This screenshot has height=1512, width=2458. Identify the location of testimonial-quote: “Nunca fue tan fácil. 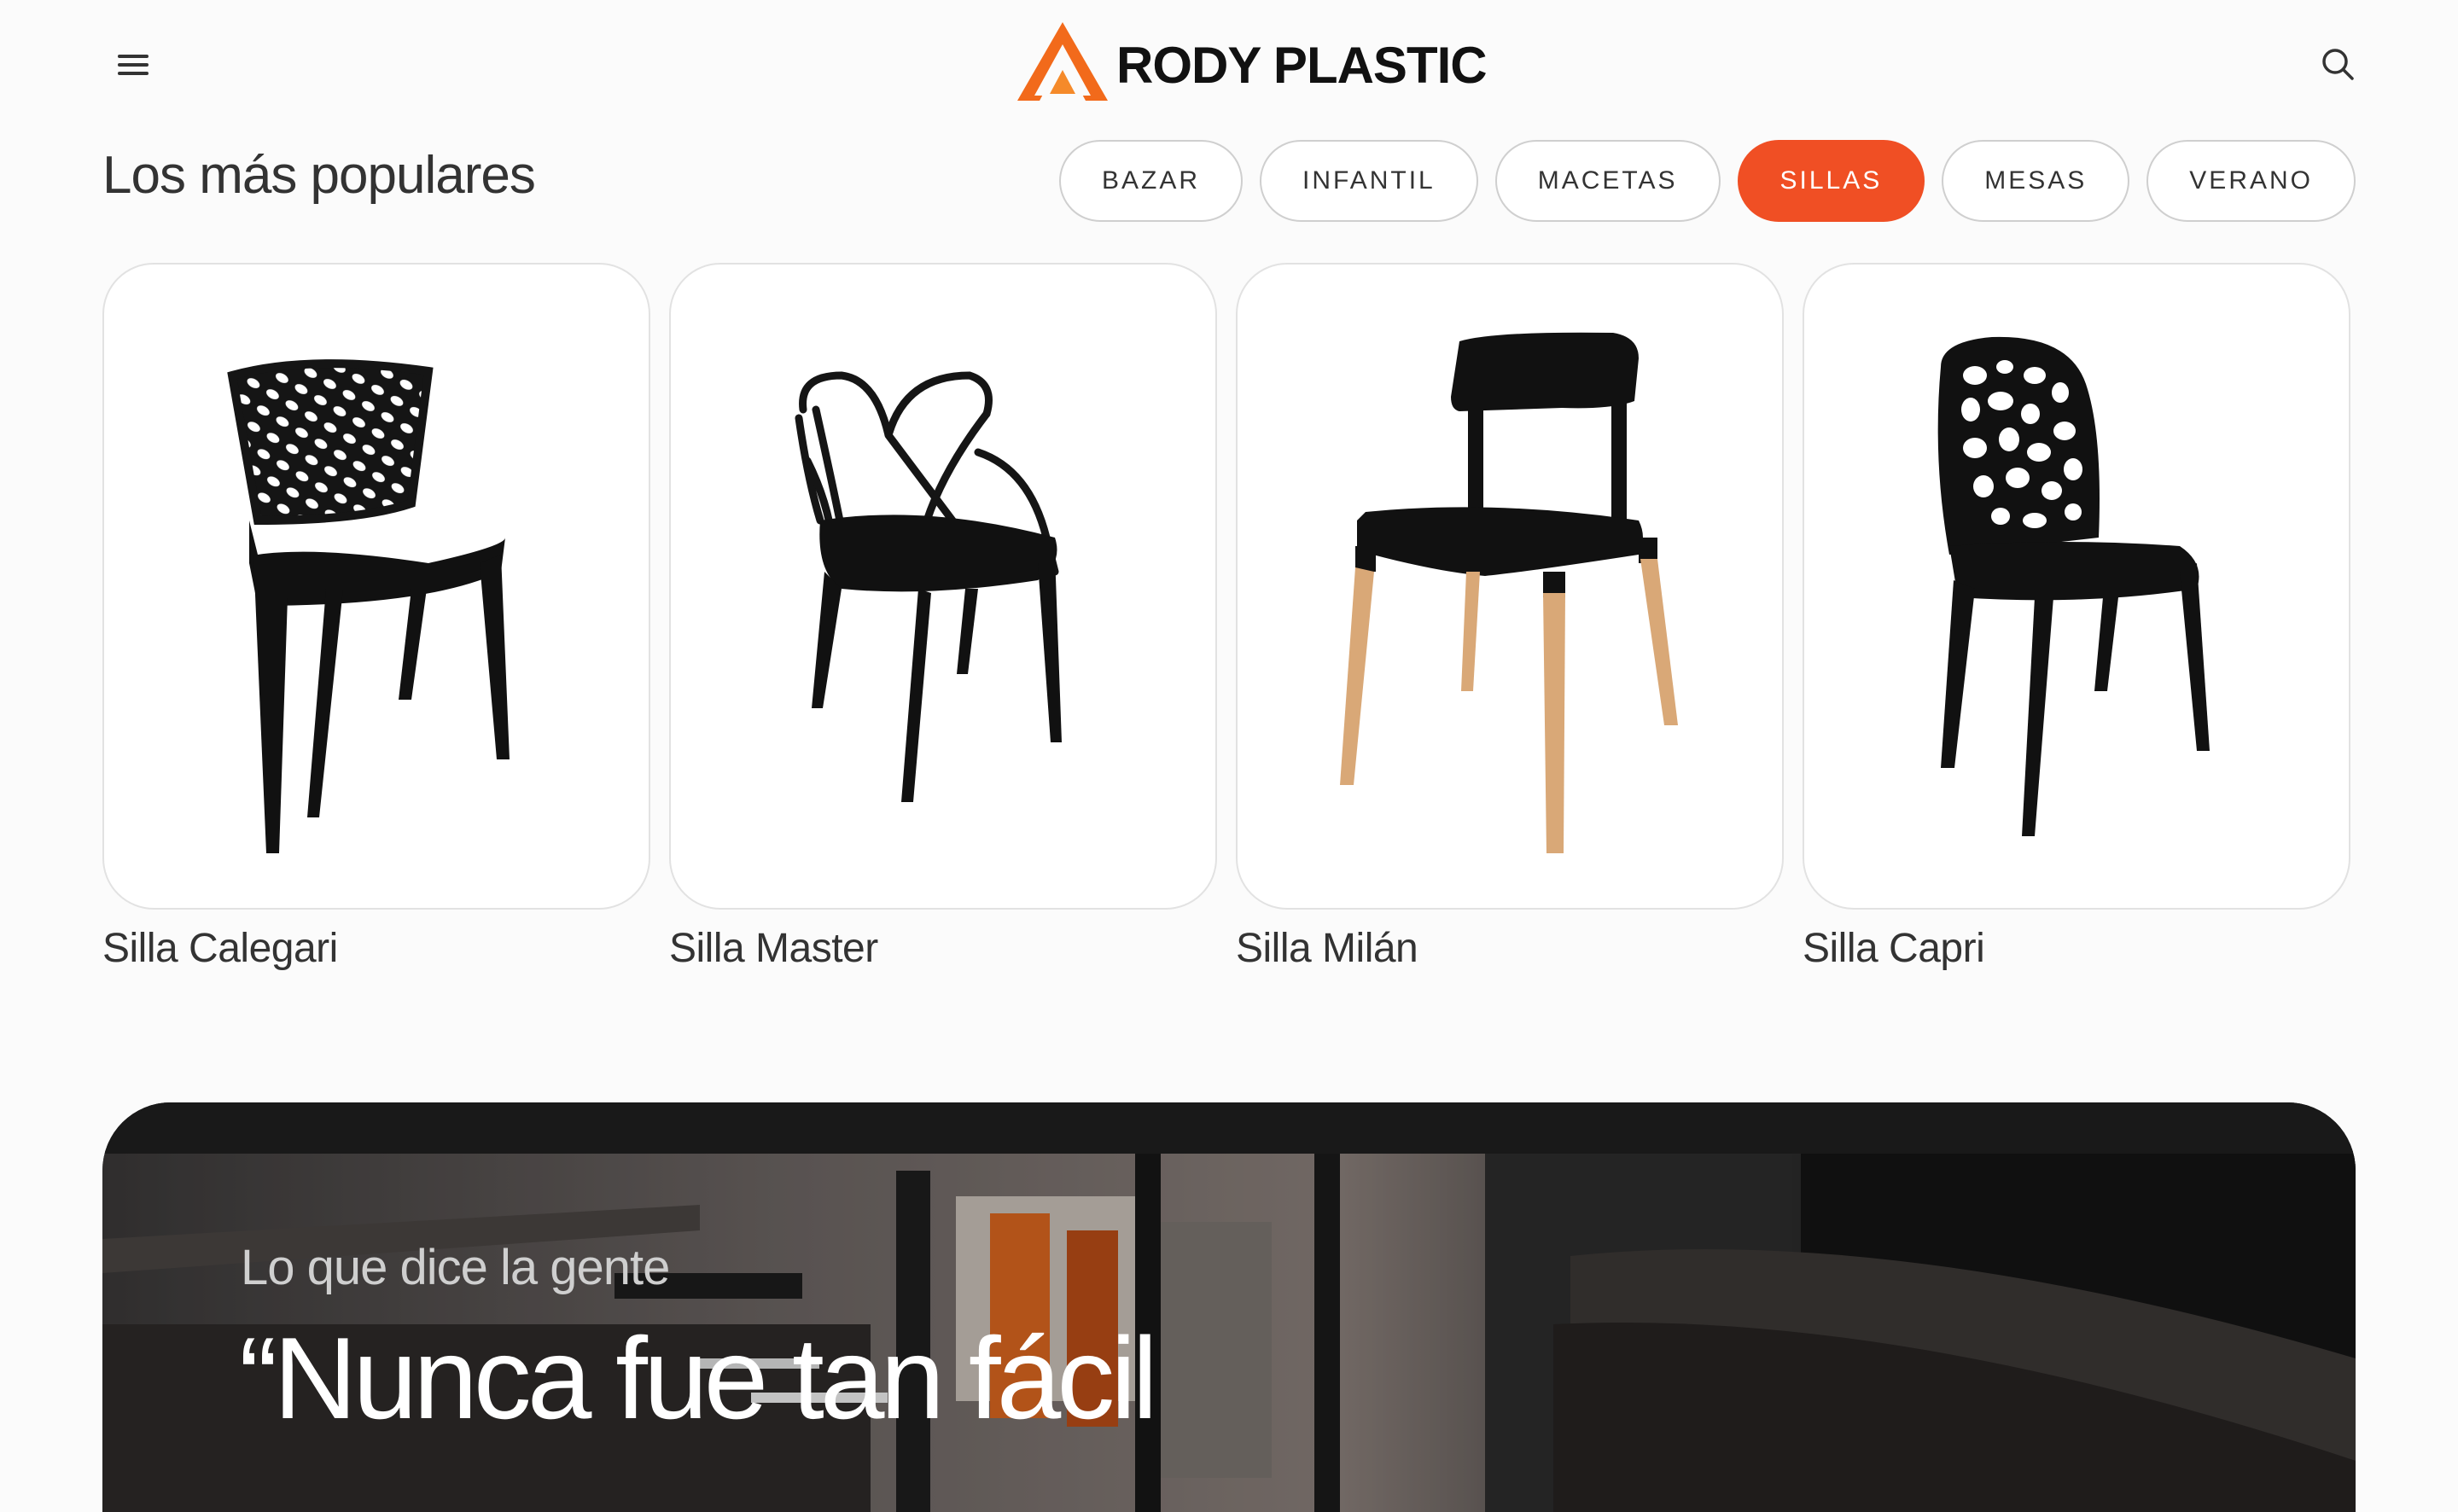
(698, 1378).